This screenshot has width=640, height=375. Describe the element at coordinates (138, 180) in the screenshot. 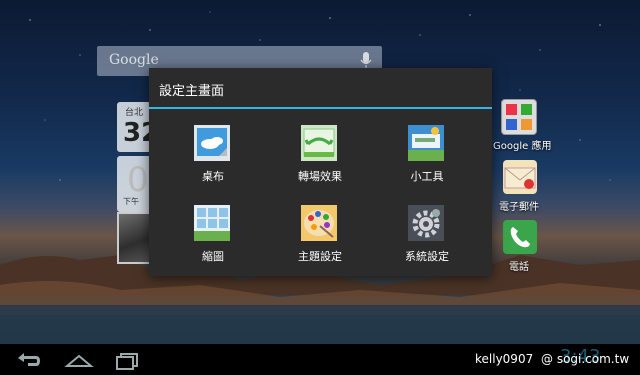

I see `clock-digit: 0` at that location.